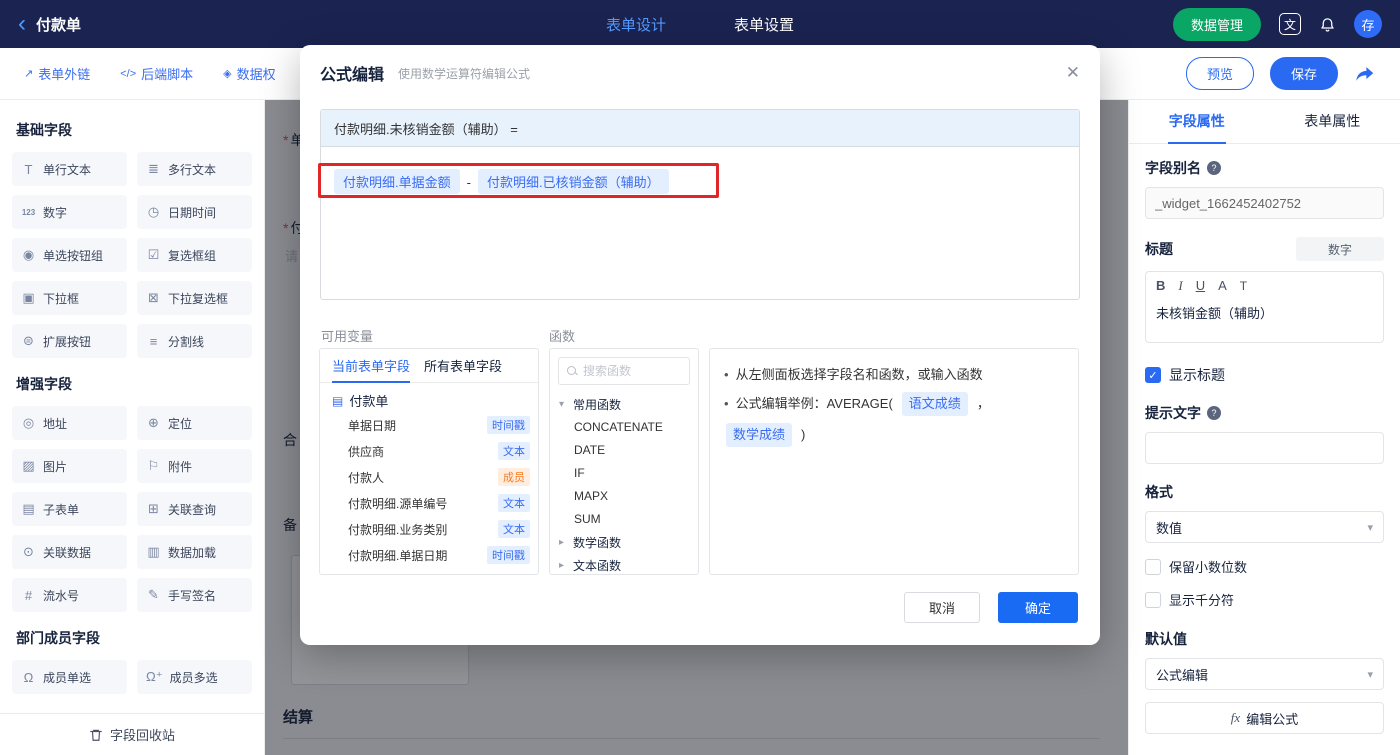 This screenshot has width=1400, height=755. What do you see at coordinates (942, 607) in the screenshot?
I see `cancel-button: 取消` at bounding box center [942, 607].